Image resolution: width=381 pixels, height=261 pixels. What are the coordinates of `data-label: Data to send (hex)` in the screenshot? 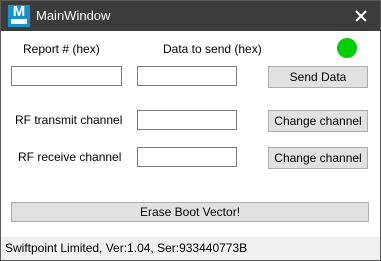 It's located at (212, 49).